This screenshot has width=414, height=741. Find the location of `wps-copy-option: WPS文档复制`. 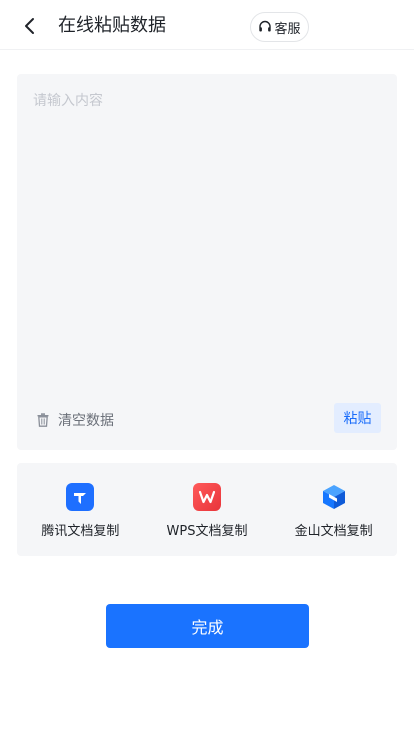

wps-copy-option: WPS文档复制 is located at coordinates (207, 509).